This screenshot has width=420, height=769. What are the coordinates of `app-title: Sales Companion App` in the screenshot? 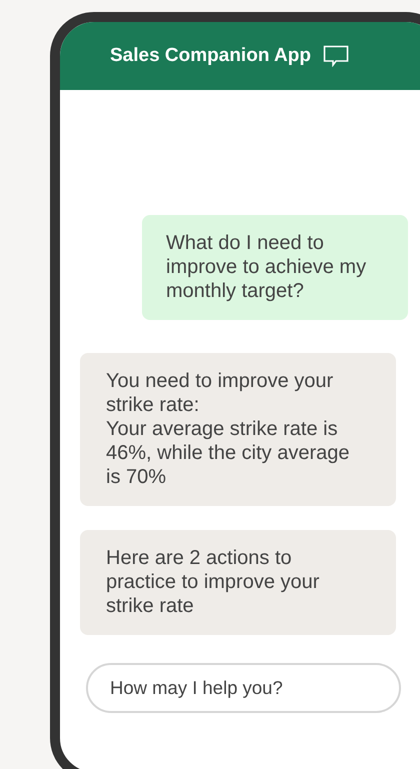 It's located at (210, 56).